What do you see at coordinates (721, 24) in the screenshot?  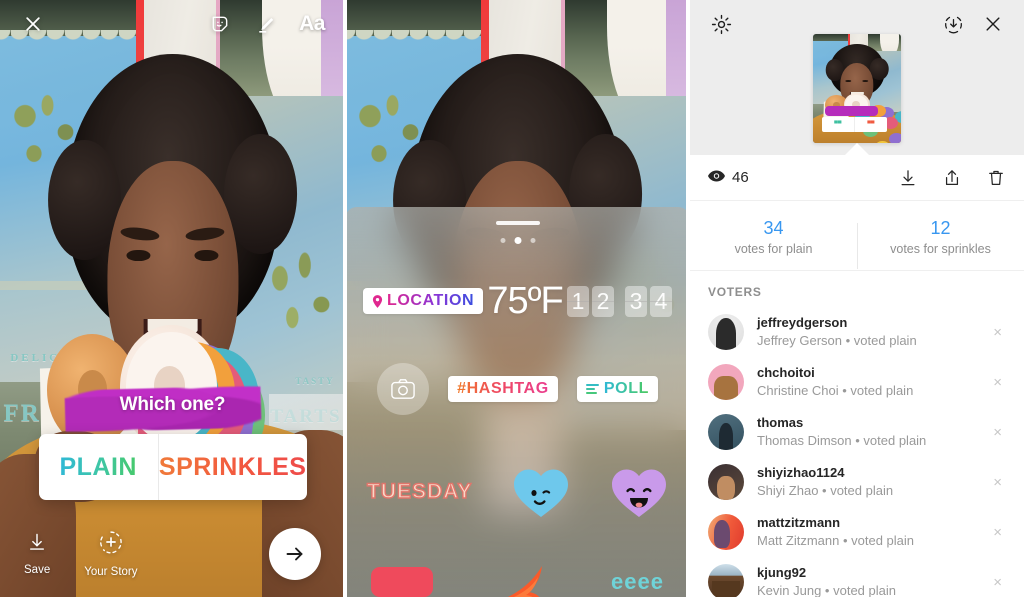 I see `gear-icon` at bounding box center [721, 24].